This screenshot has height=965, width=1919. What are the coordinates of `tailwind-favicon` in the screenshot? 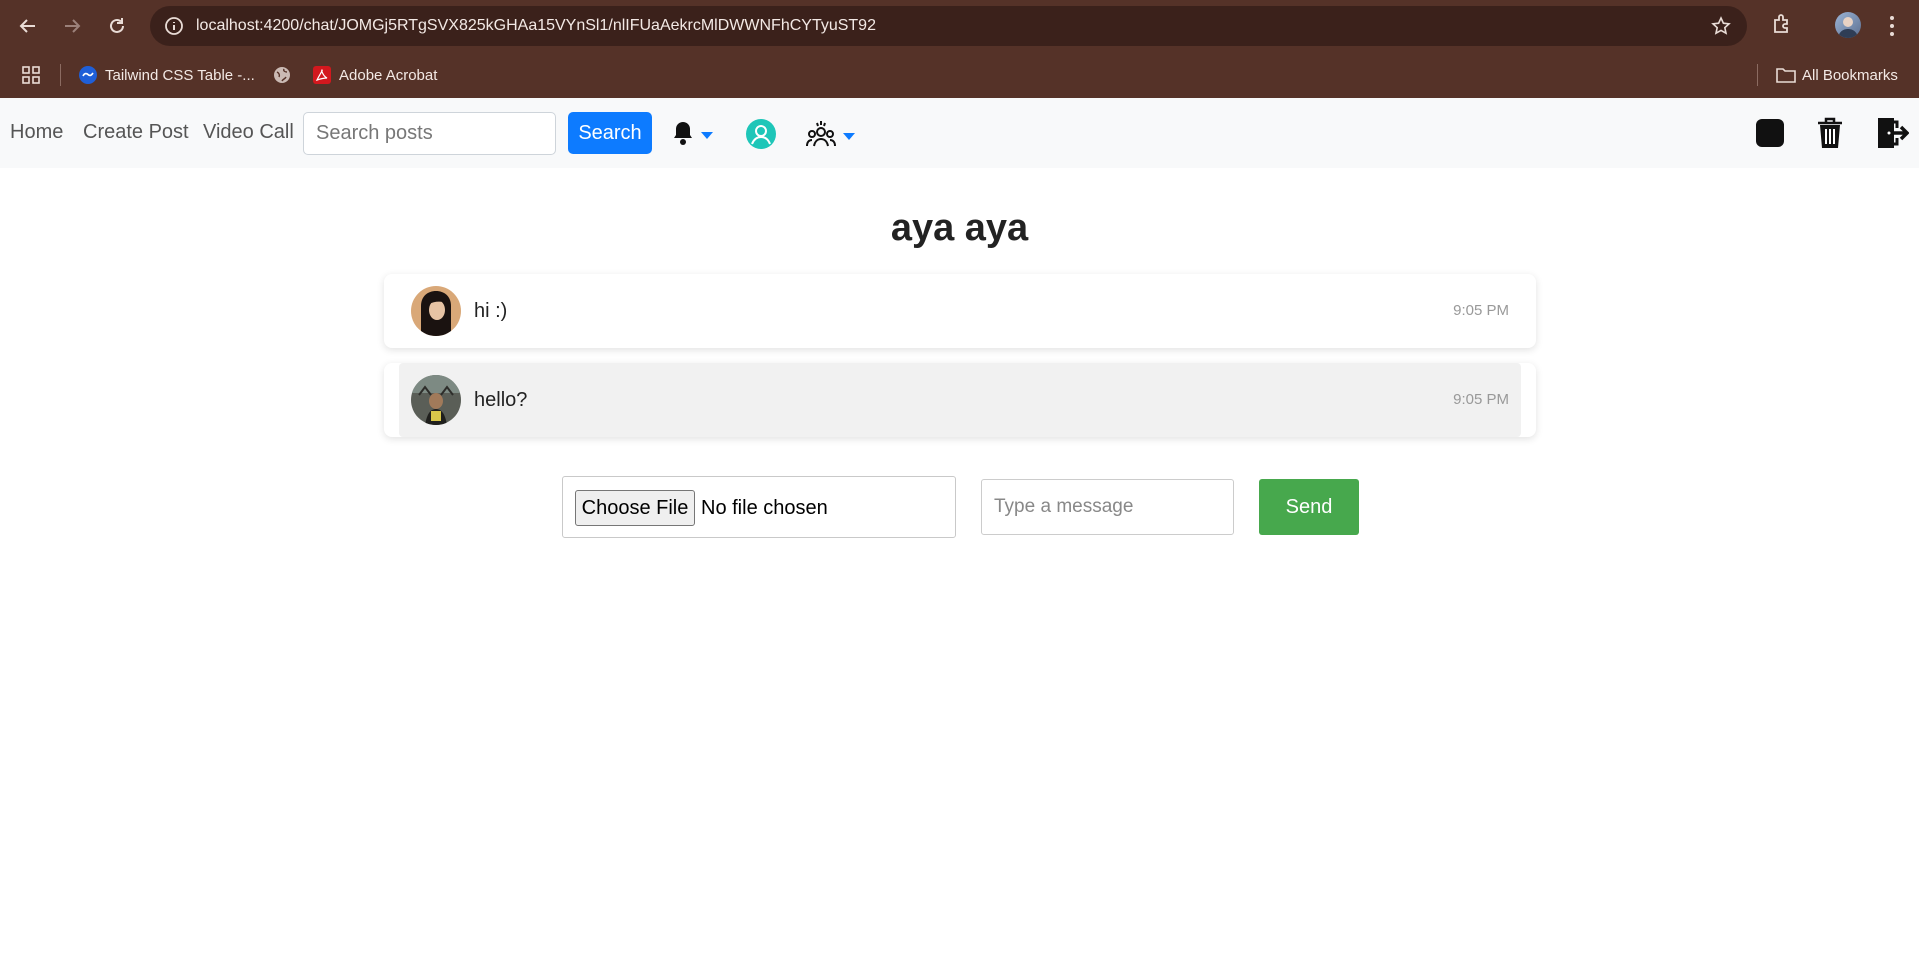 It's located at (88, 75).